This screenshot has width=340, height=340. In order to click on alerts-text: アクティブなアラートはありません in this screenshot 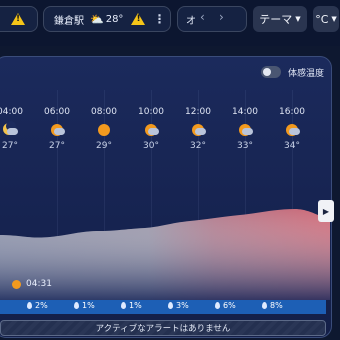, I will do `click(163, 329)`.